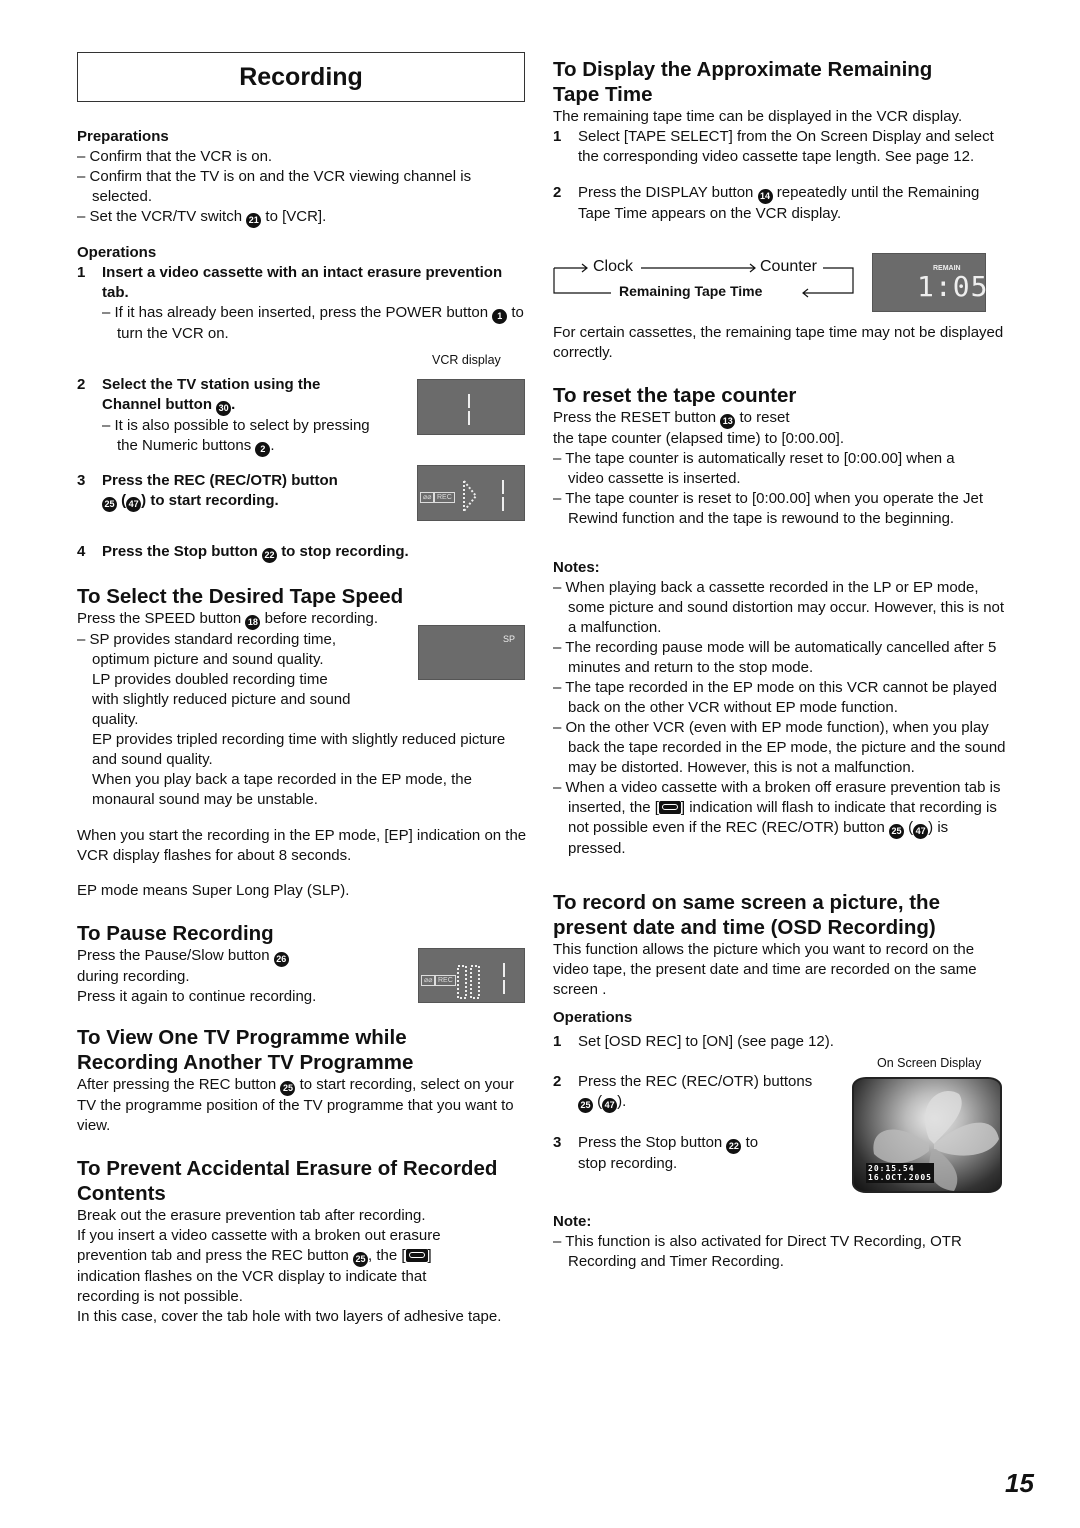 This screenshot has width=1080, height=1528. I want to click on ref-number-icon: 13, so click(728, 421).